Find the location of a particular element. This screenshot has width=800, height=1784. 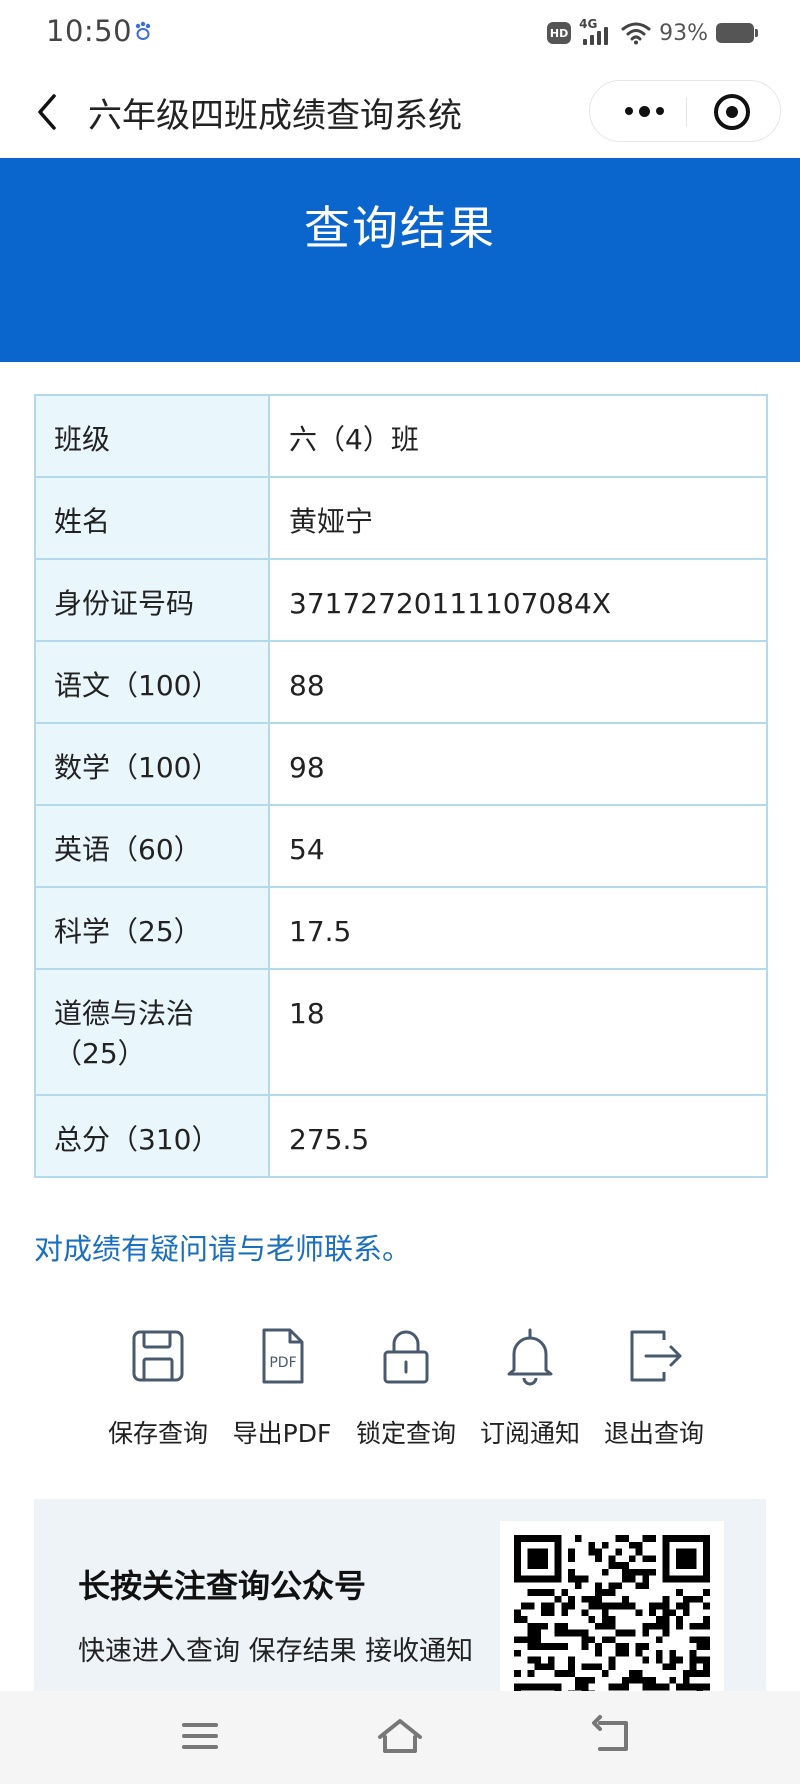

back-icon is located at coordinates (48, 112).